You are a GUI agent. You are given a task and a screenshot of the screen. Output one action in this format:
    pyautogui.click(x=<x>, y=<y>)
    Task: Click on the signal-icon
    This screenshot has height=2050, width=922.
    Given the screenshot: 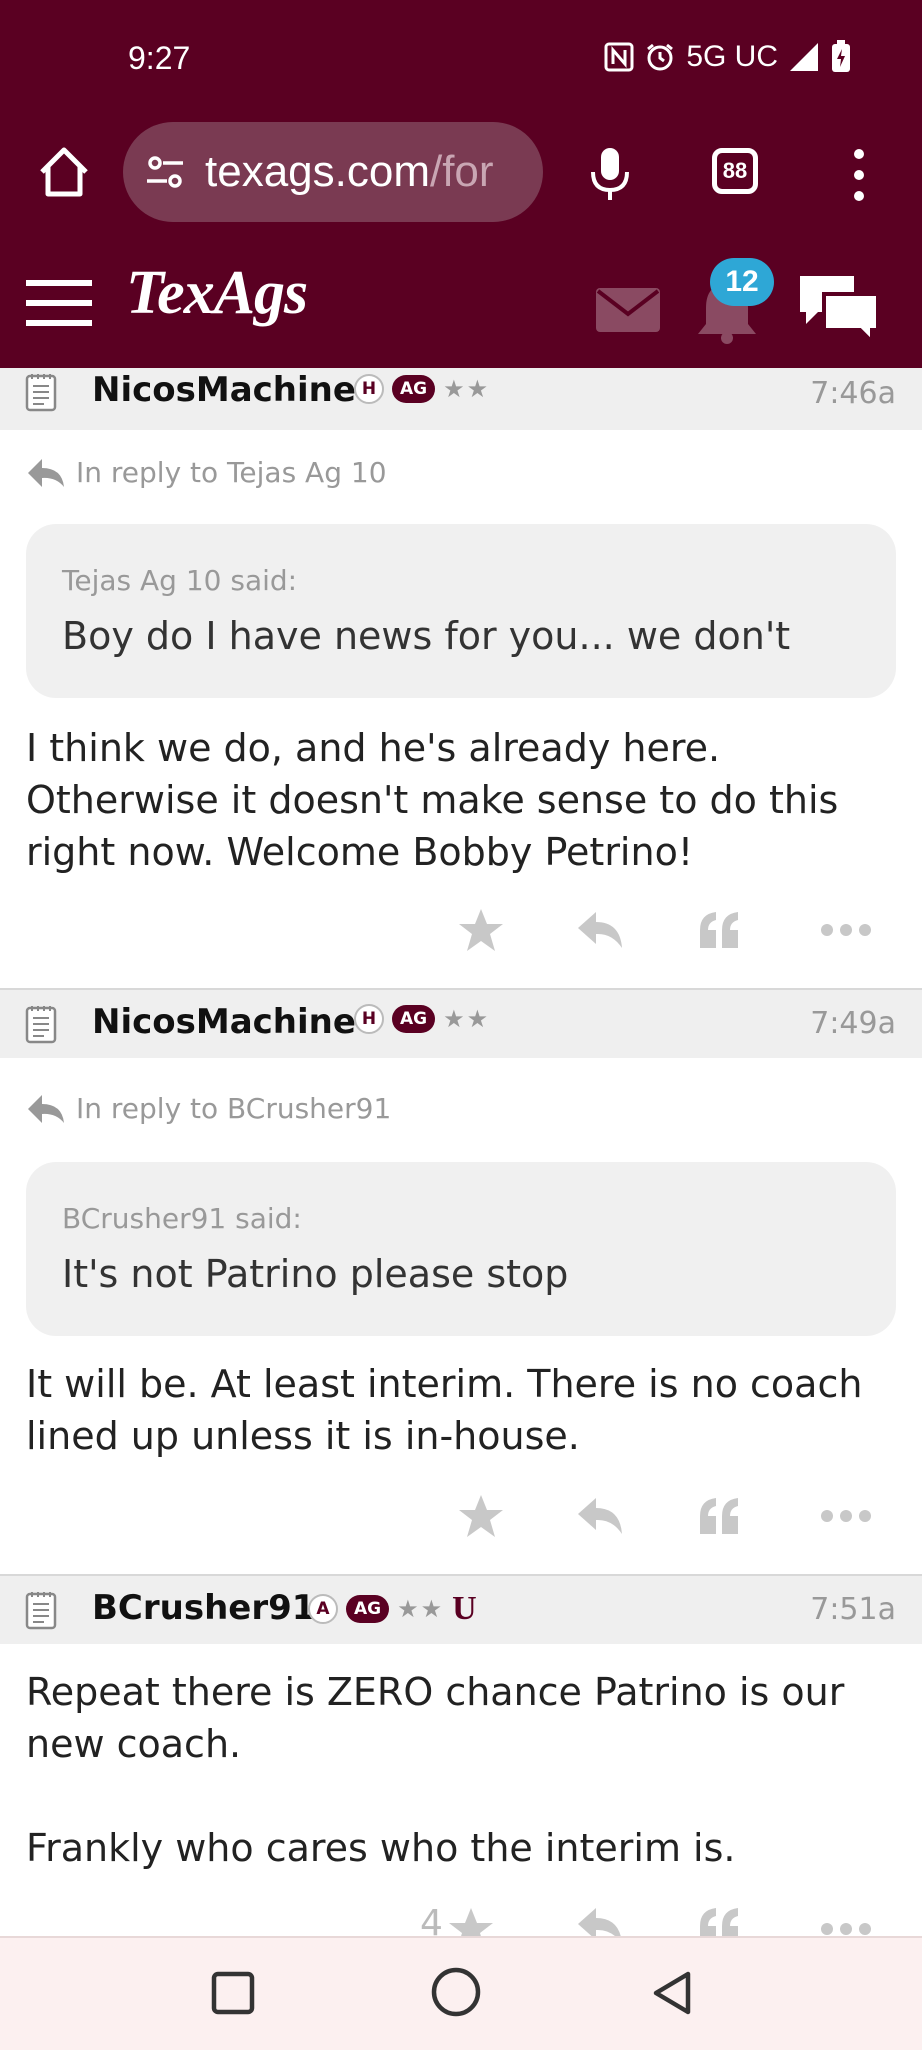 What is the action you would take?
    pyautogui.click(x=804, y=57)
    